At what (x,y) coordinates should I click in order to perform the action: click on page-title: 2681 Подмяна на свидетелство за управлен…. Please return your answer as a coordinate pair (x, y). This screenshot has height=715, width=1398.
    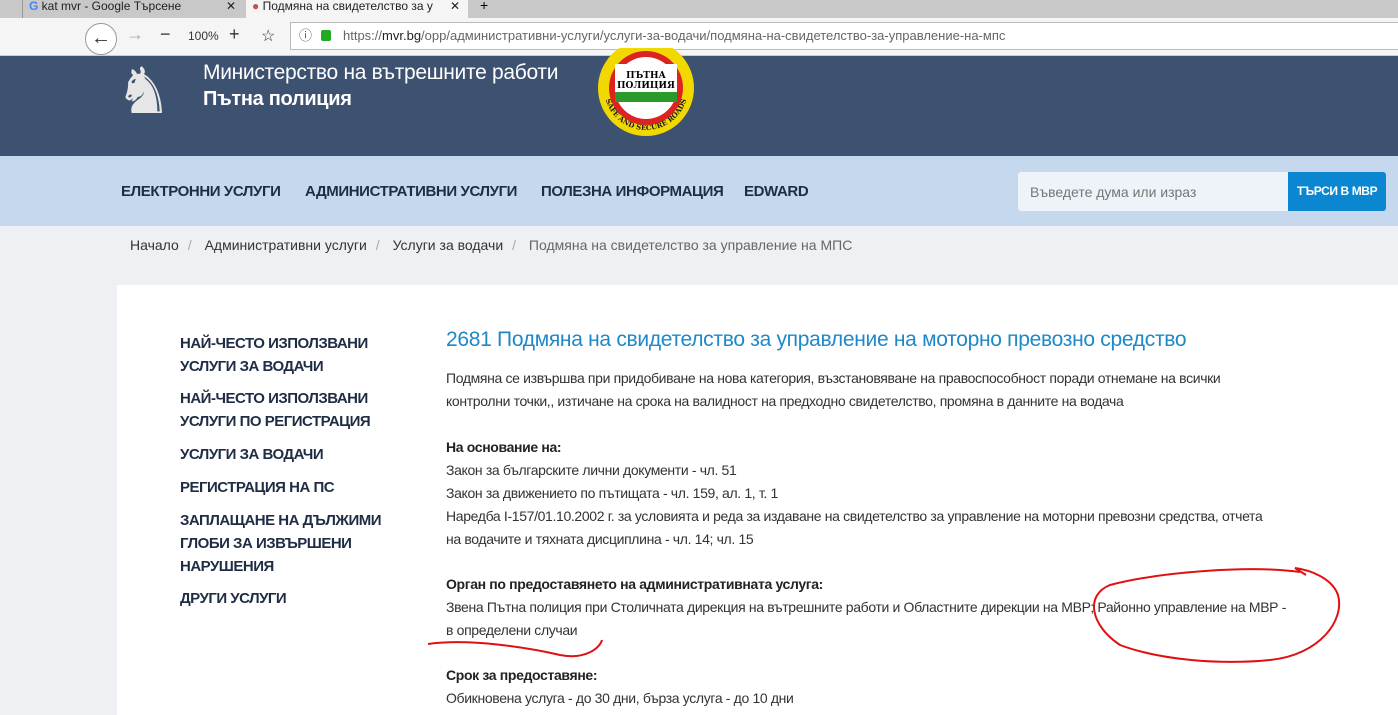
    Looking at the image, I should click on (816, 339).